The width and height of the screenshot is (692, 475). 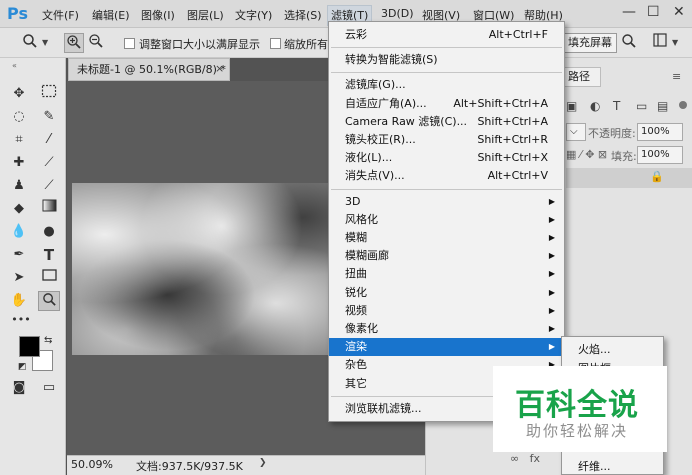 I want to click on hand-tool-icon: ✋, so click(x=19, y=301).